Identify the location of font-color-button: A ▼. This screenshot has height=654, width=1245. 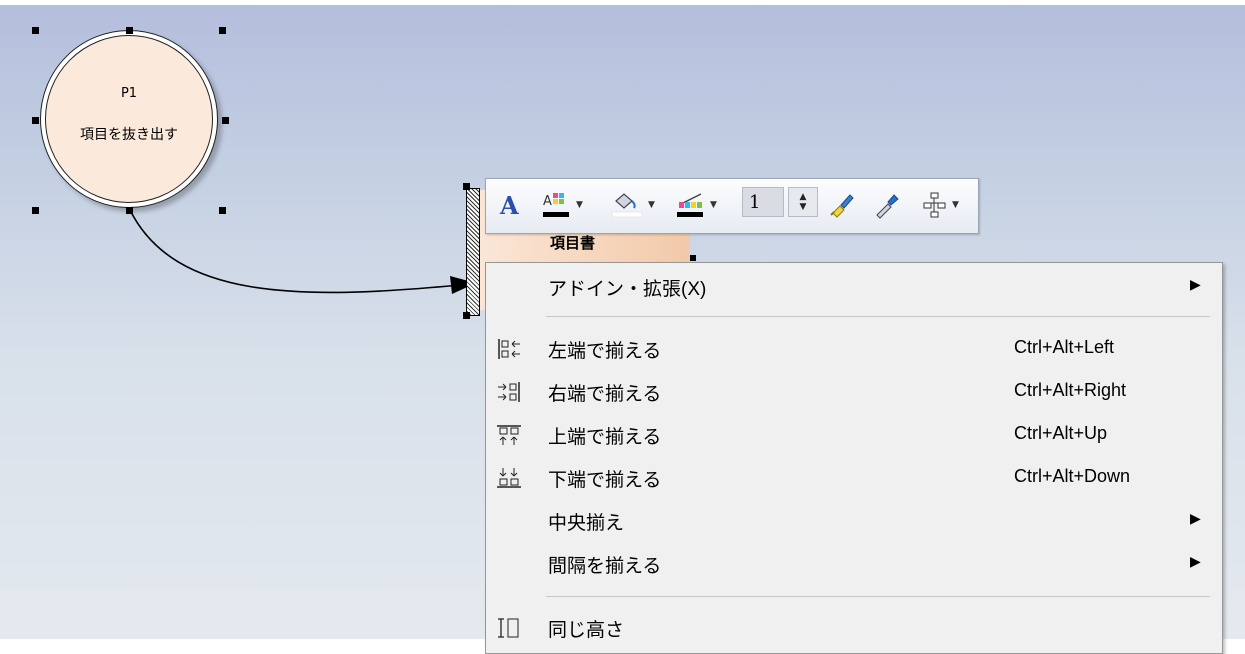
(562, 205).